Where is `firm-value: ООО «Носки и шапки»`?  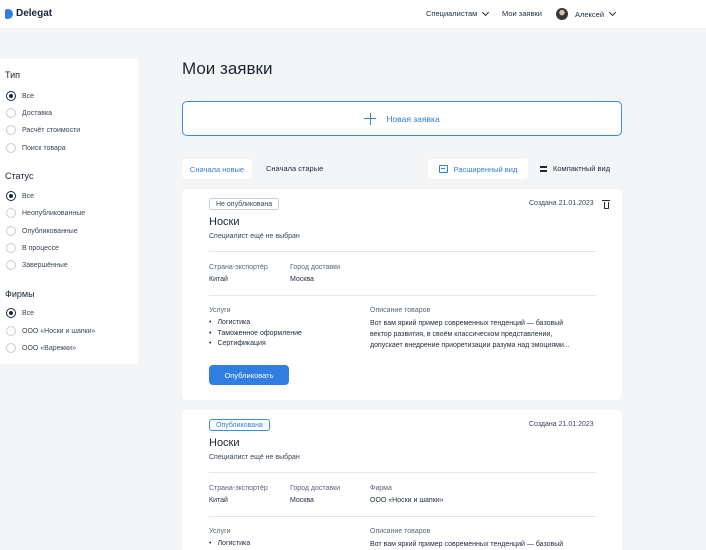
firm-value: ООО «Носки и шапки» is located at coordinates (407, 500).